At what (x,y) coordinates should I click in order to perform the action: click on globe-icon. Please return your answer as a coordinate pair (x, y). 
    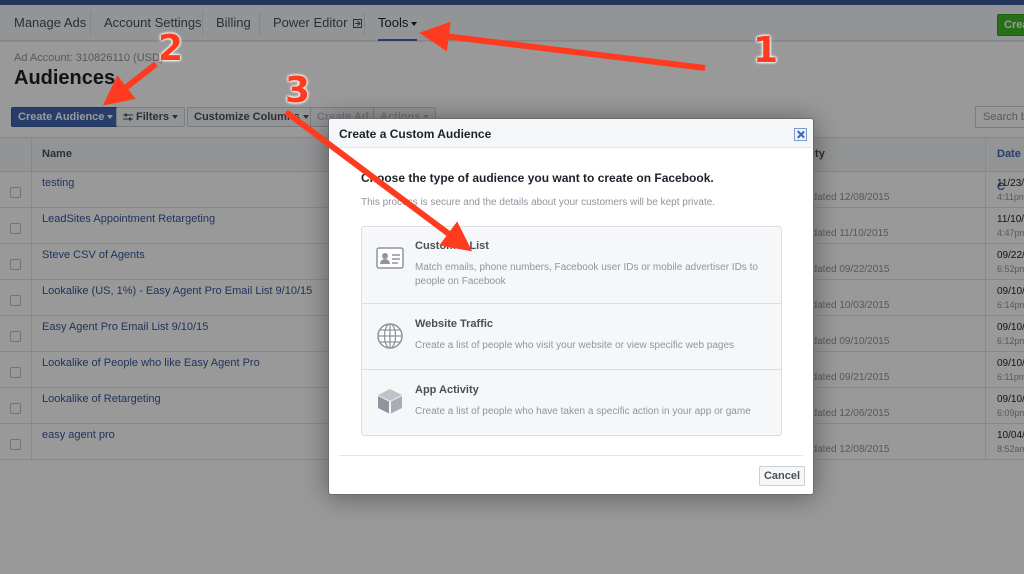
    Looking at the image, I should click on (390, 336).